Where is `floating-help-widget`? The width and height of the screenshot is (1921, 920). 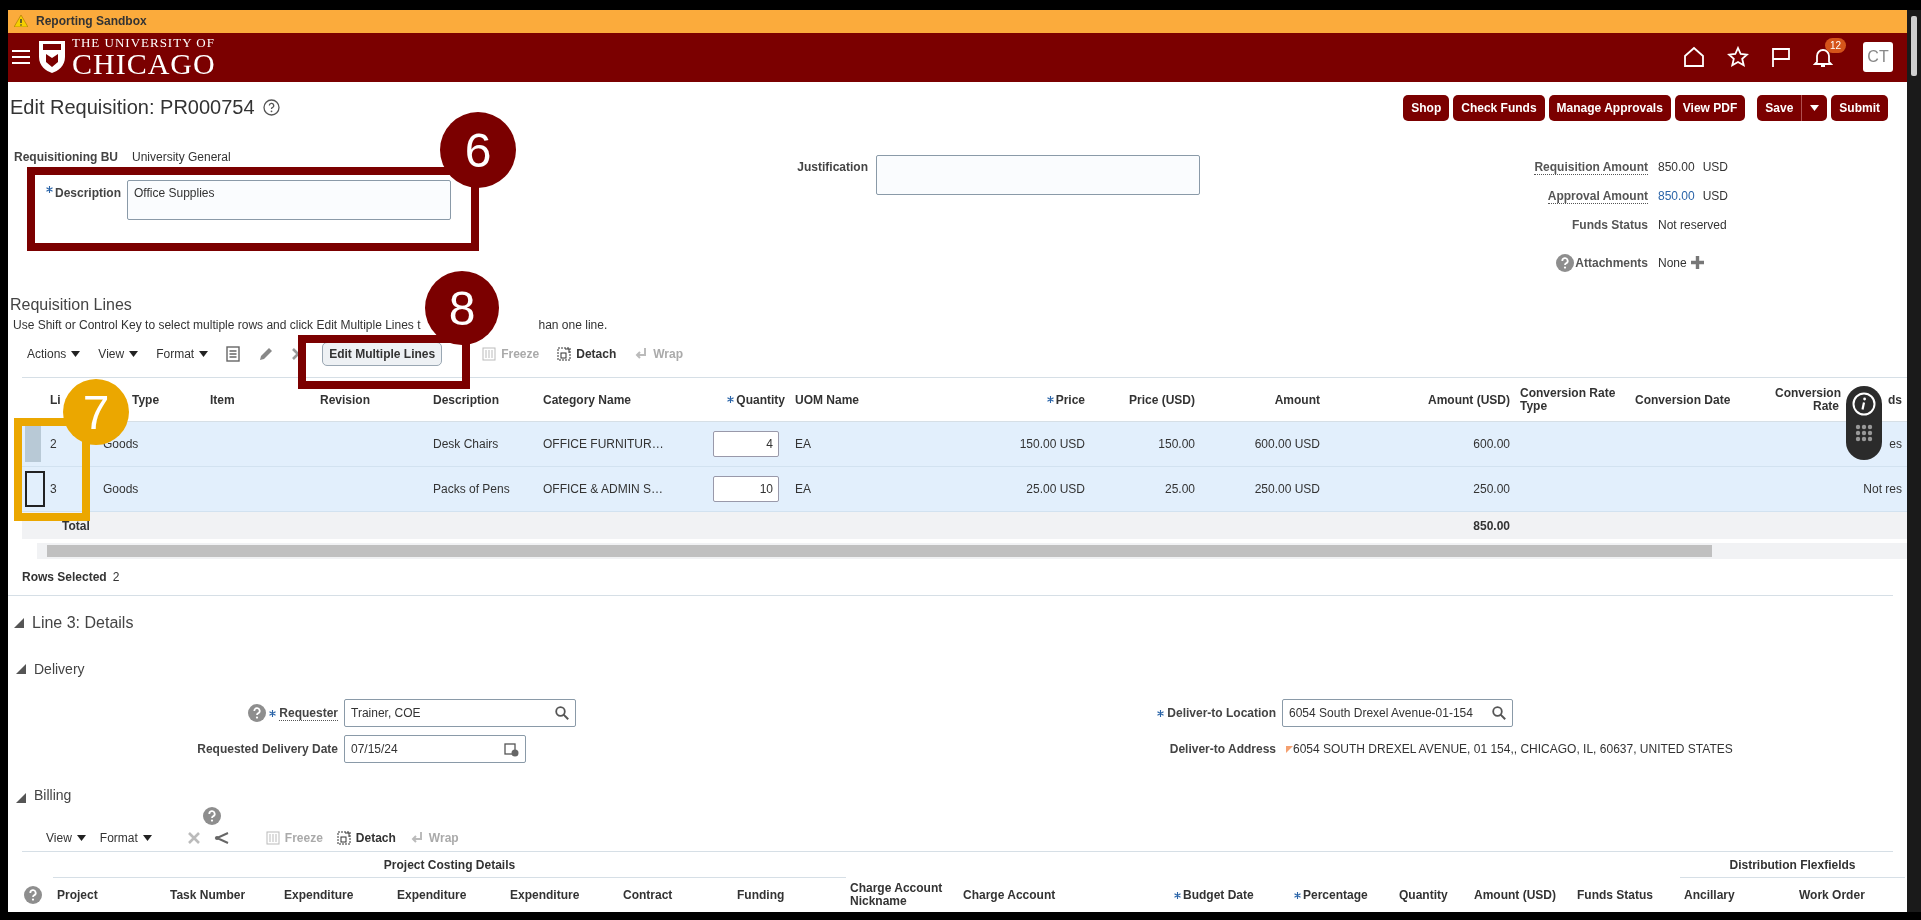
floating-help-widget is located at coordinates (1864, 423).